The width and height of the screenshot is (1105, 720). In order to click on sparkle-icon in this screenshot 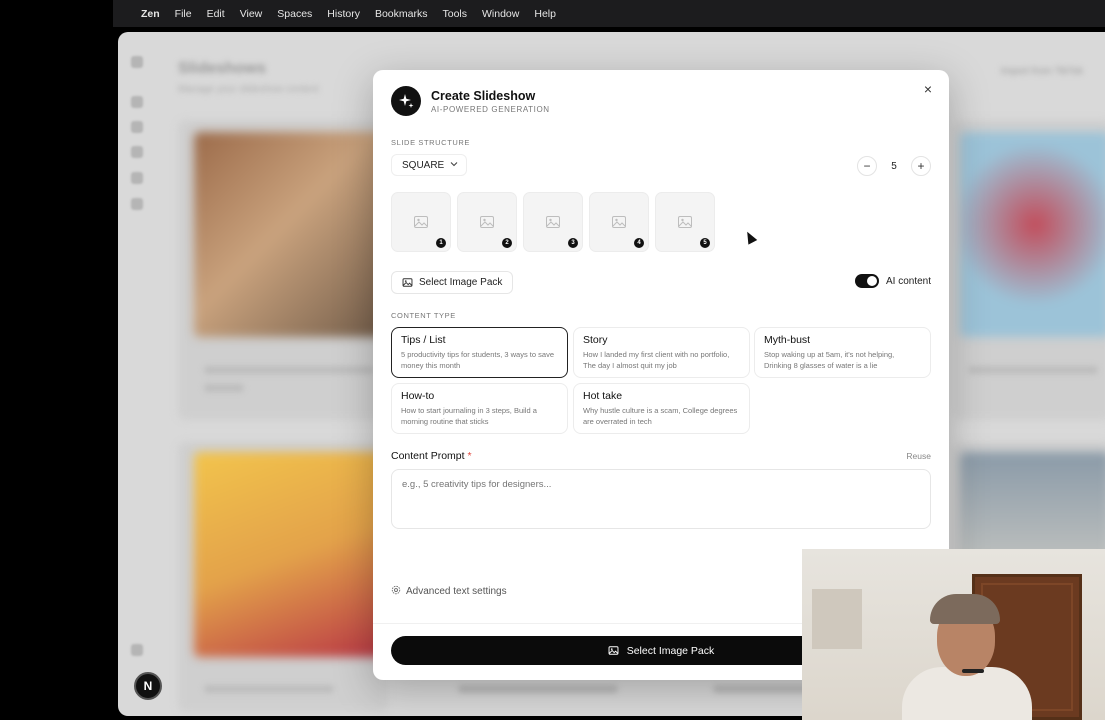, I will do `click(406, 101)`.